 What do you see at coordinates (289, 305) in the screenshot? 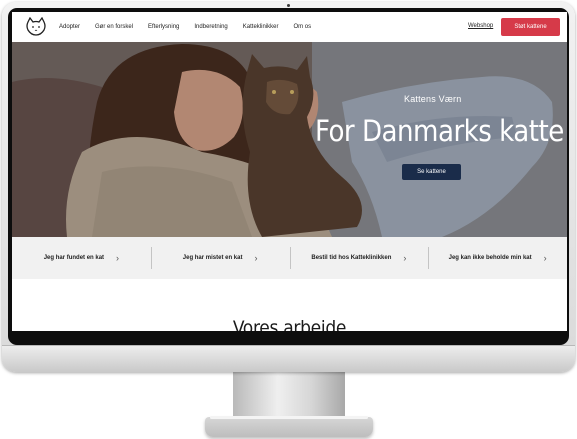
I see `our-work-section: Vores arbejde` at bounding box center [289, 305].